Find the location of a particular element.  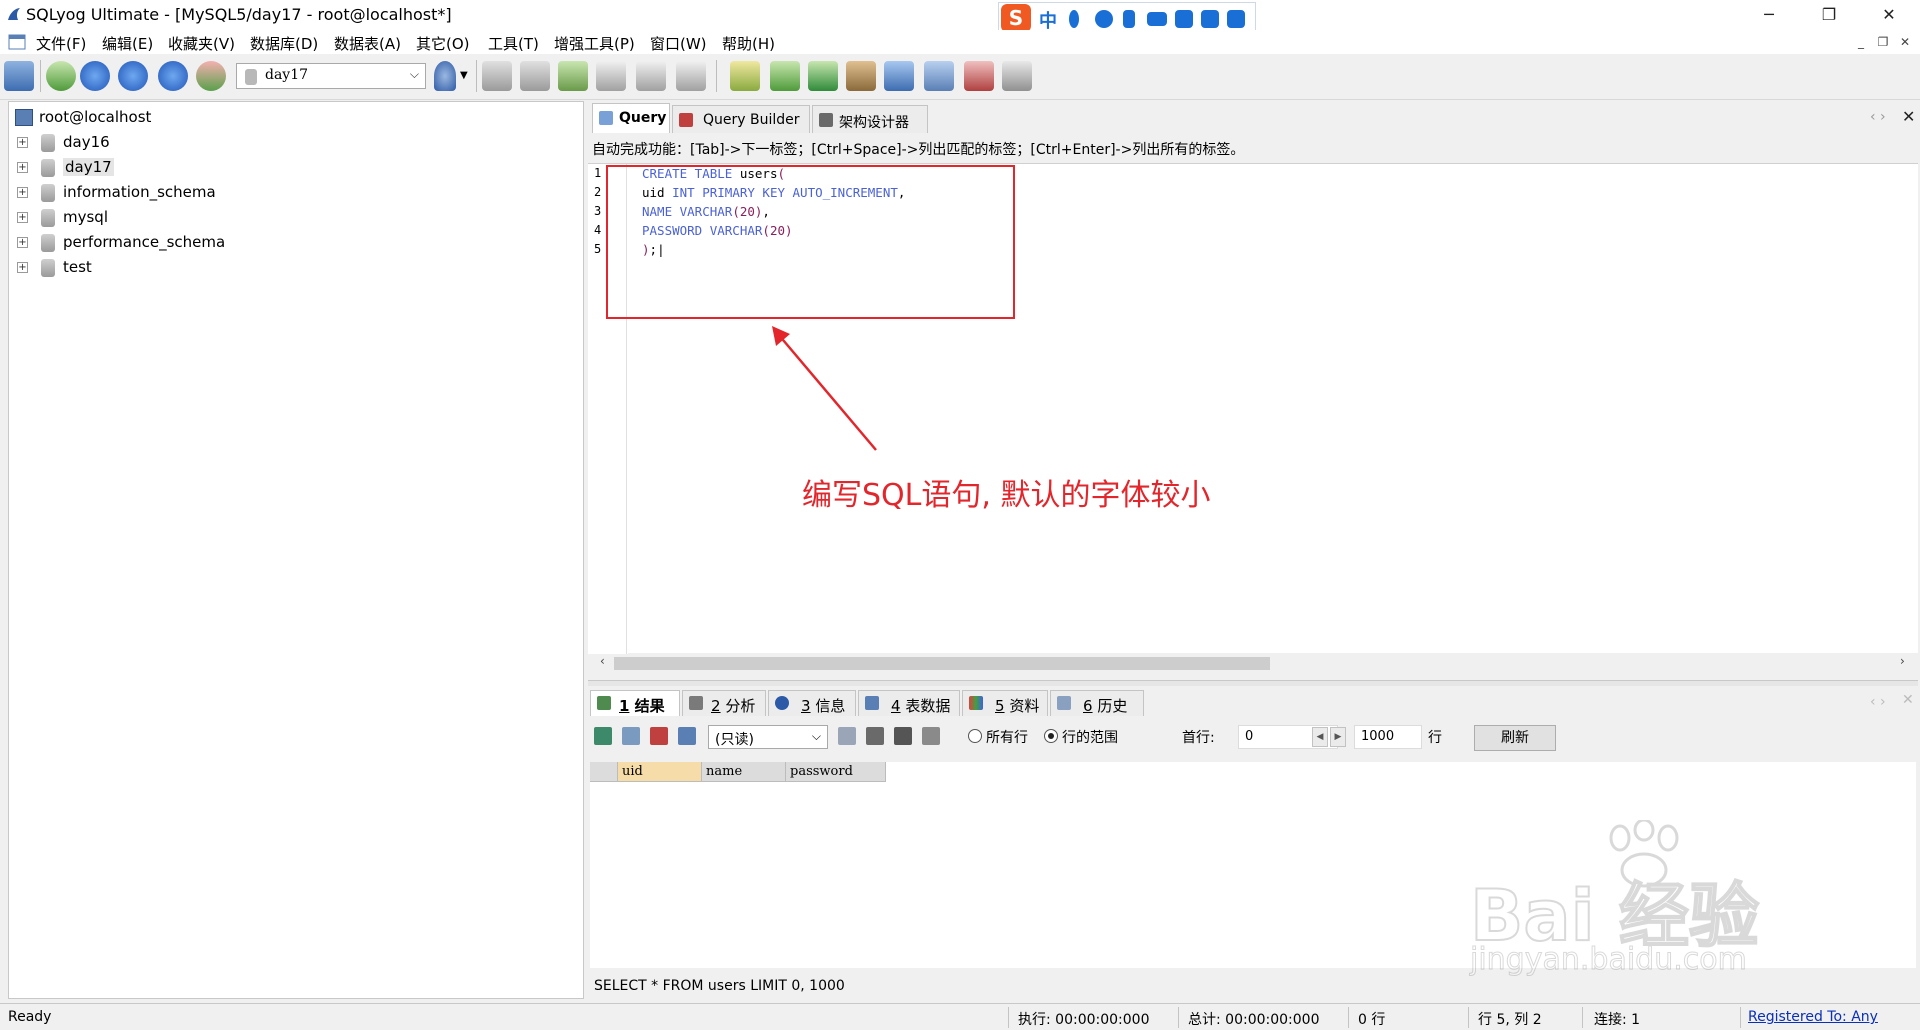

mdi-restore-button: ❐ is located at coordinates (1883, 42).